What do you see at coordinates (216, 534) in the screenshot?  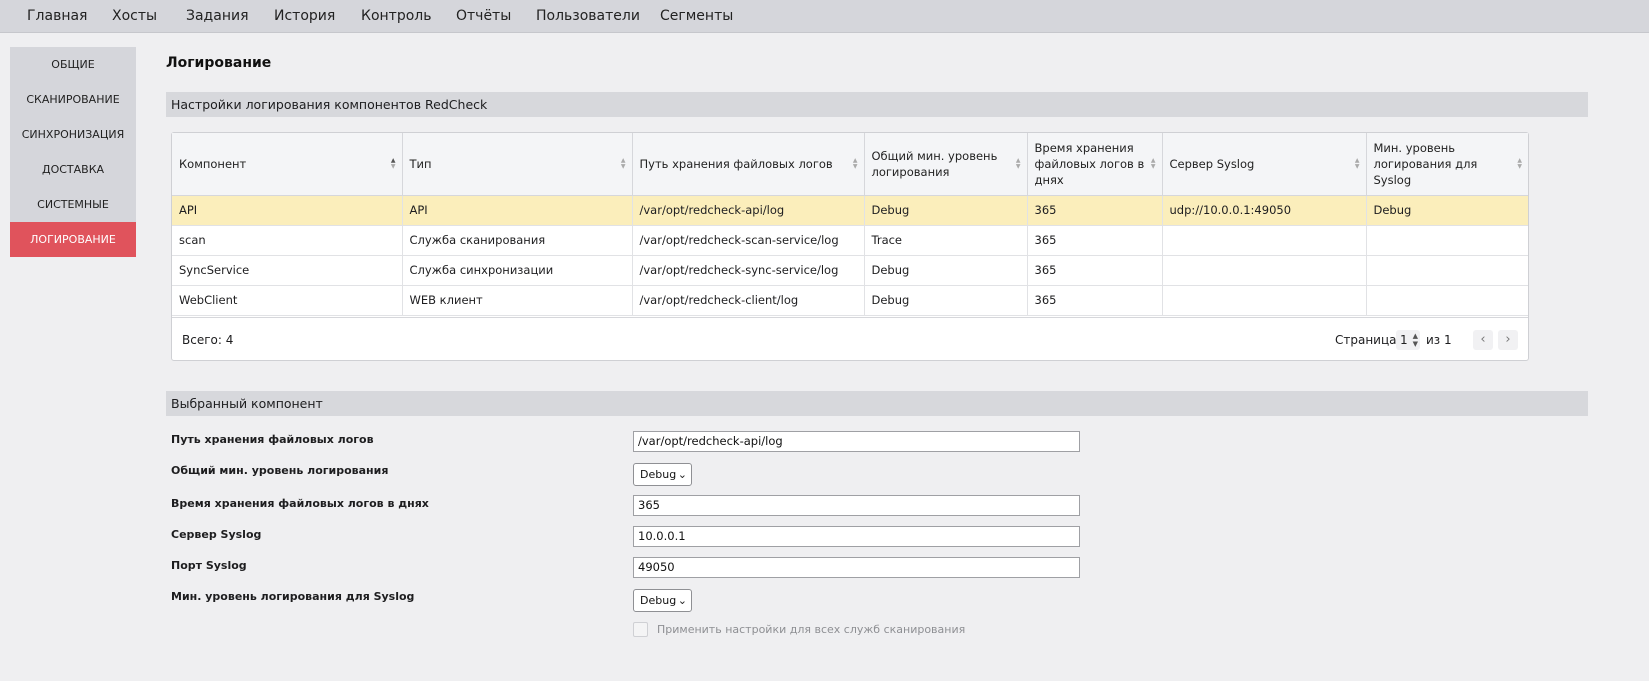 I see `syslog-server-label: Сервер Syslog` at bounding box center [216, 534].